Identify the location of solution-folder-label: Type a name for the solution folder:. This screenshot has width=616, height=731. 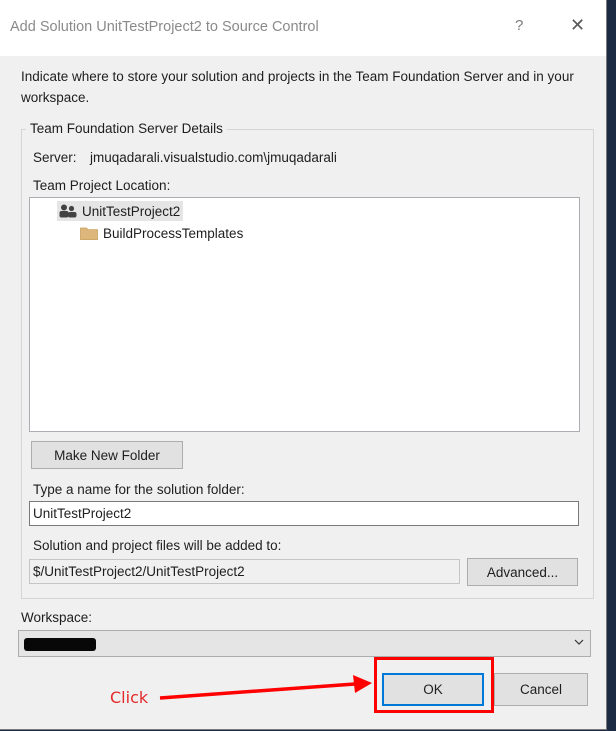
(139, 489).